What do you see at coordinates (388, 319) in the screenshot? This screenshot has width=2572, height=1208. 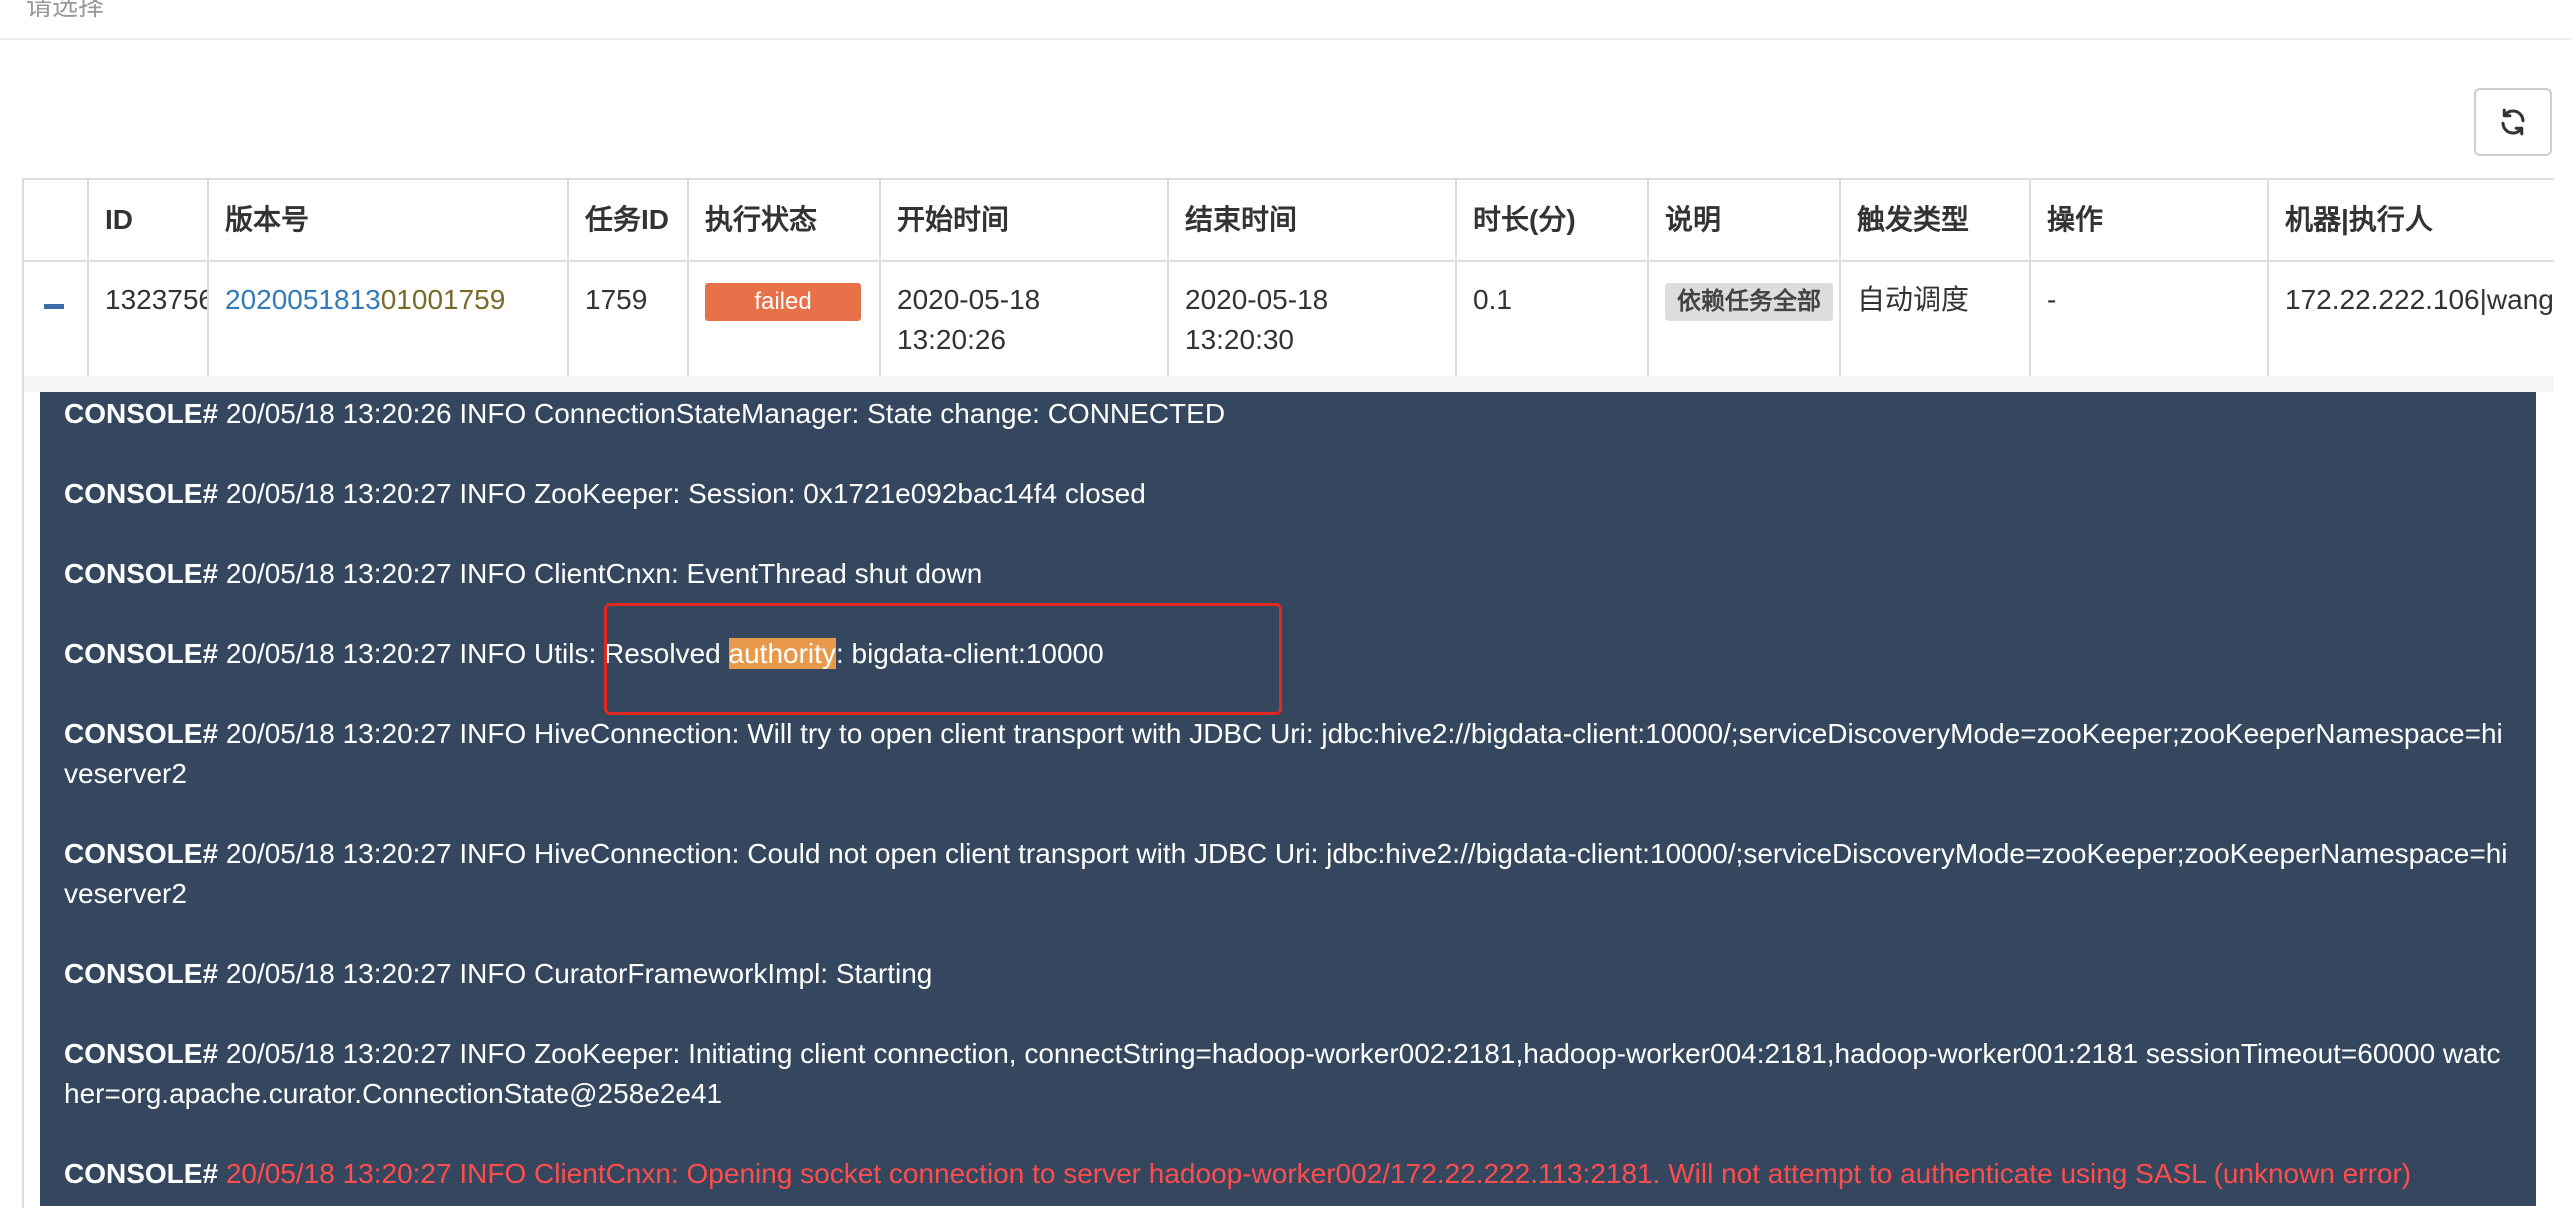 I see `cell-version: 202005181301001759` at bounding box center [388, 319].